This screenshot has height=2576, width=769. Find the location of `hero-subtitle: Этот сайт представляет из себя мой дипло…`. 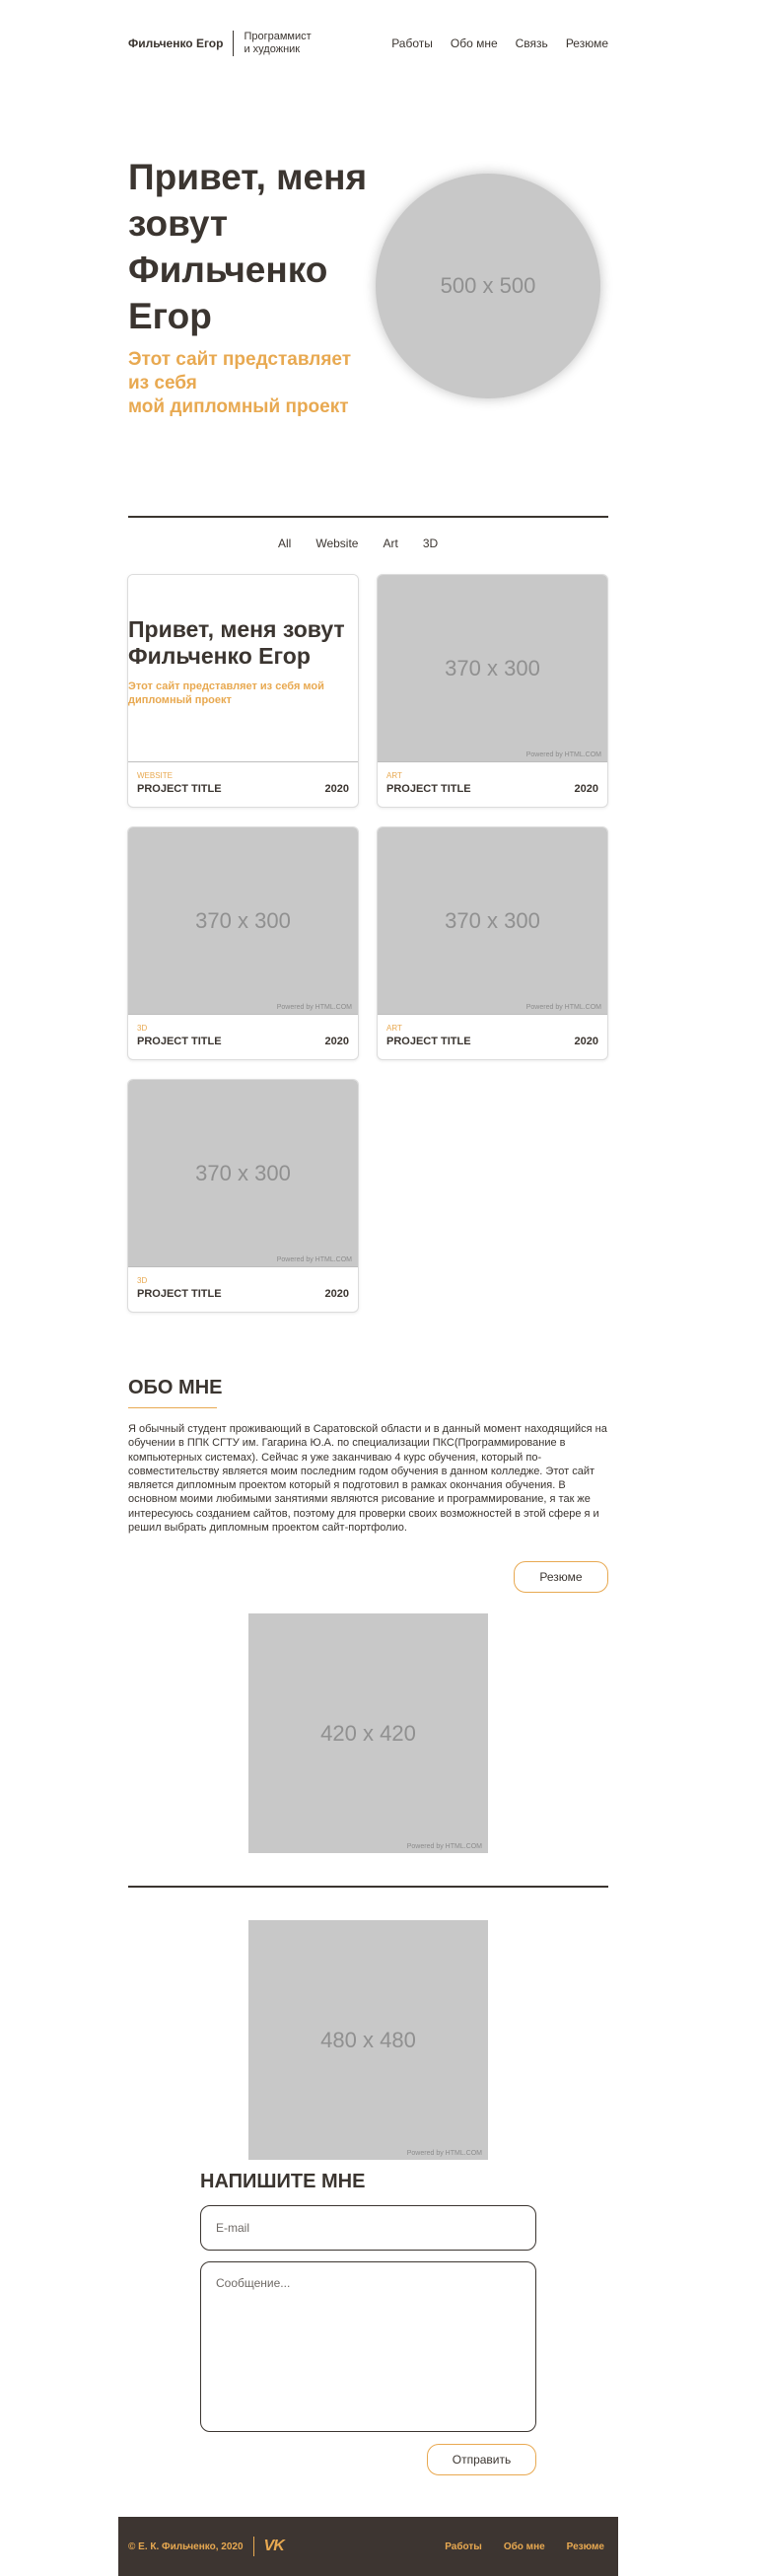

hero-subtitle: Этот сайт представляет из себя мой дипло… is located at coordinates (252, 383).